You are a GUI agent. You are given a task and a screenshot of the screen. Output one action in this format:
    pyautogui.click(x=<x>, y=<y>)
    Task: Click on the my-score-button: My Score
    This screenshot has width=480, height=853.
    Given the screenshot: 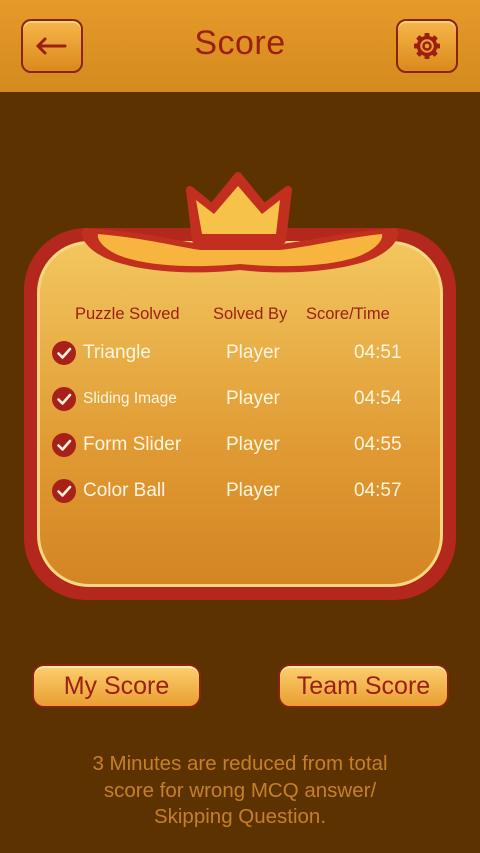 What is the action you would take?
    pyautogui.click(x=116, y=686)
    